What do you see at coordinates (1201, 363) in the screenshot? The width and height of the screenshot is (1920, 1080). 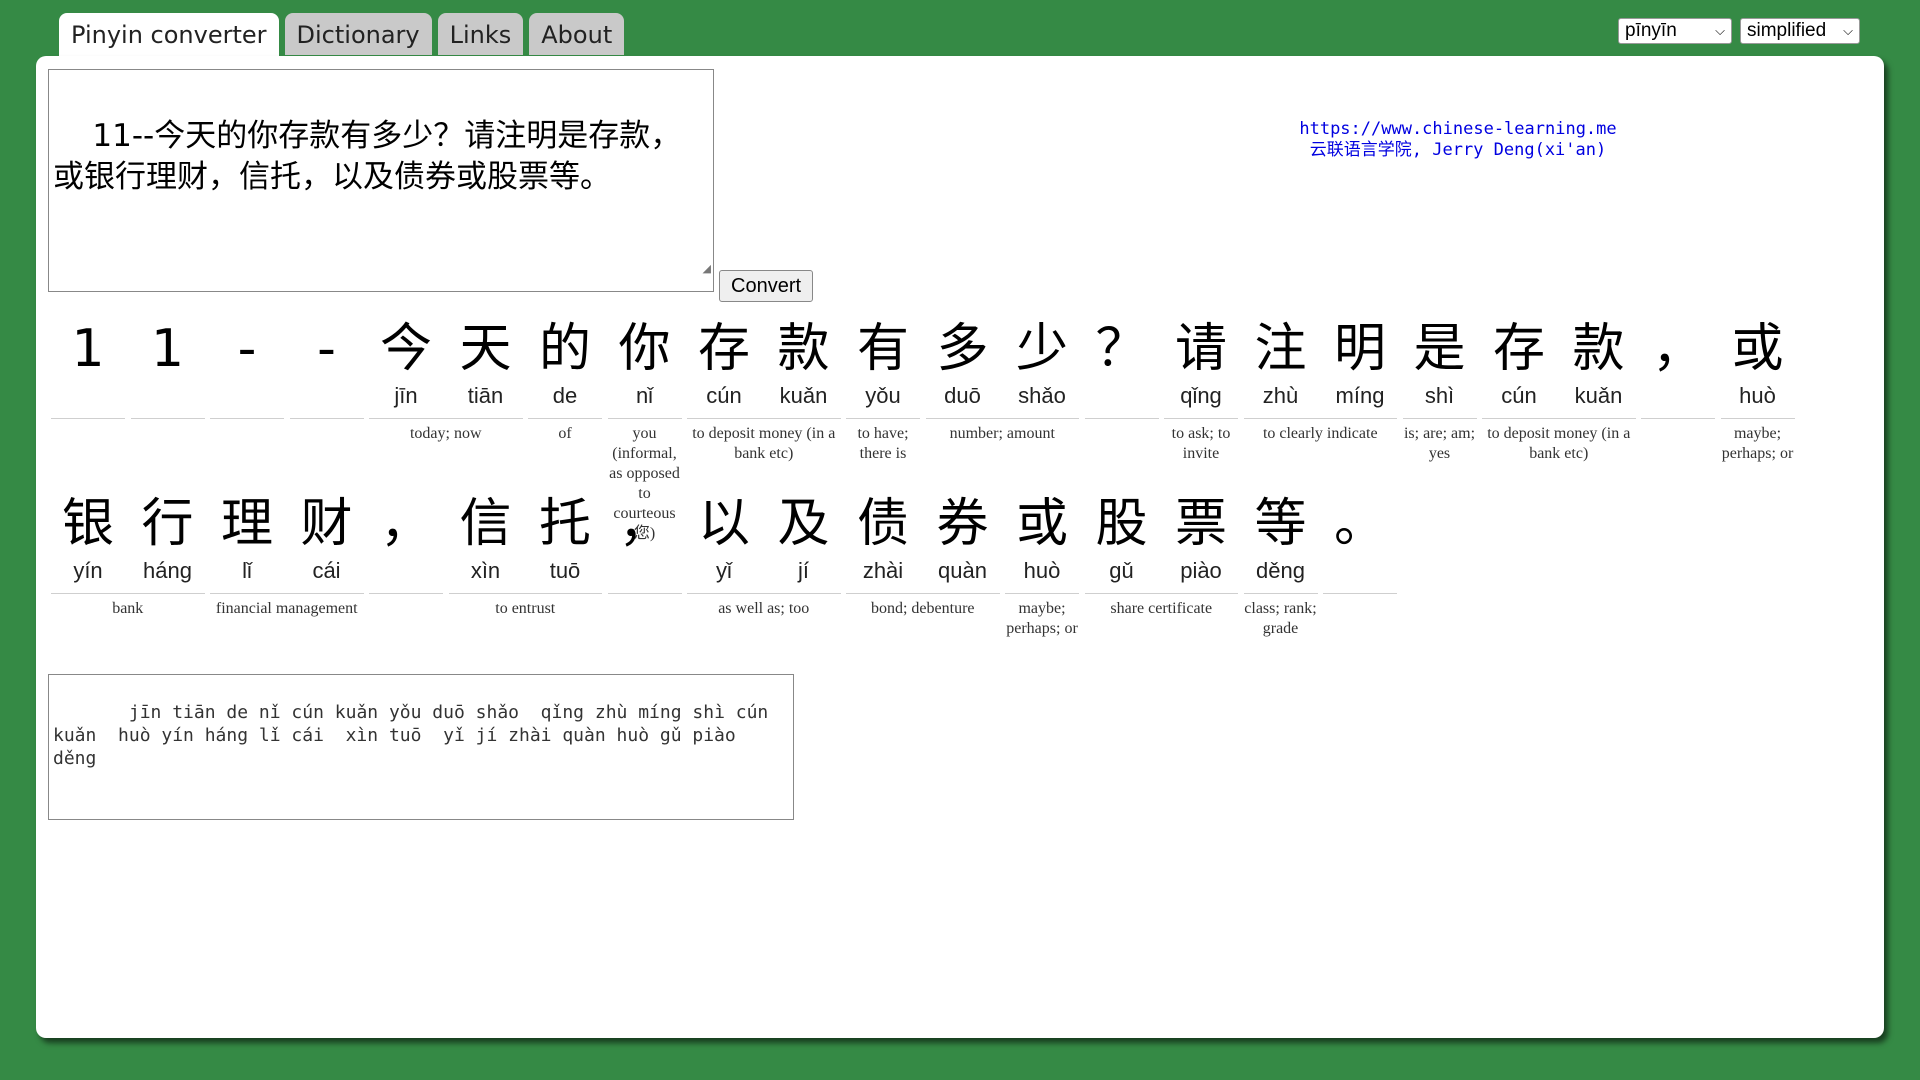 I see `char-cell: 请 qǐng` at bounding box center [1201, 363].